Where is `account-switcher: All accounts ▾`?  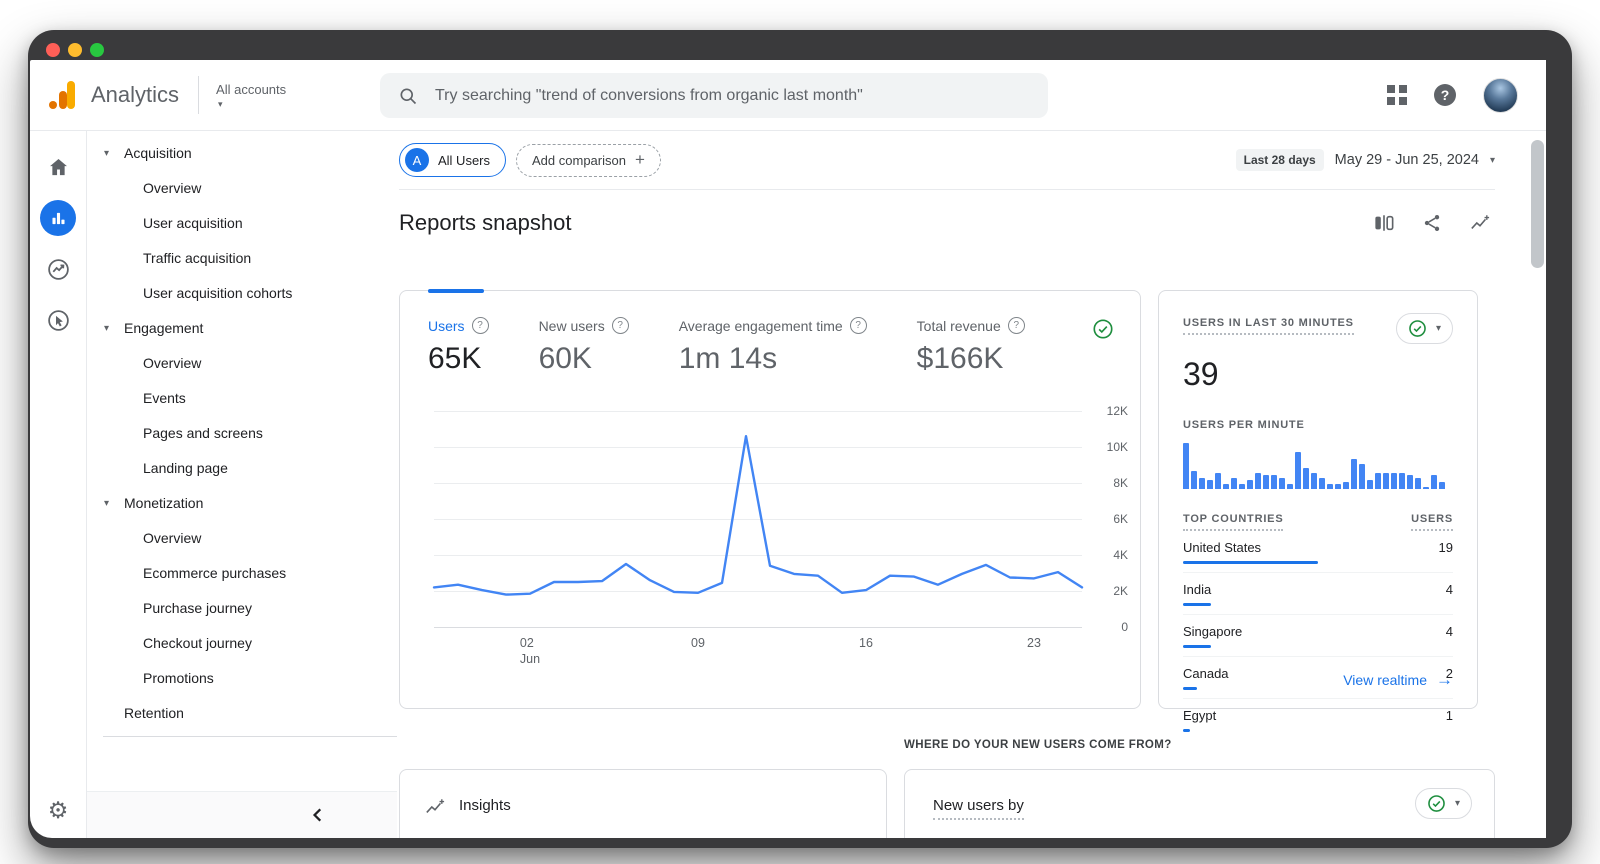
account-switcher: All accounts ▾ is located at coordinates (251, 95).